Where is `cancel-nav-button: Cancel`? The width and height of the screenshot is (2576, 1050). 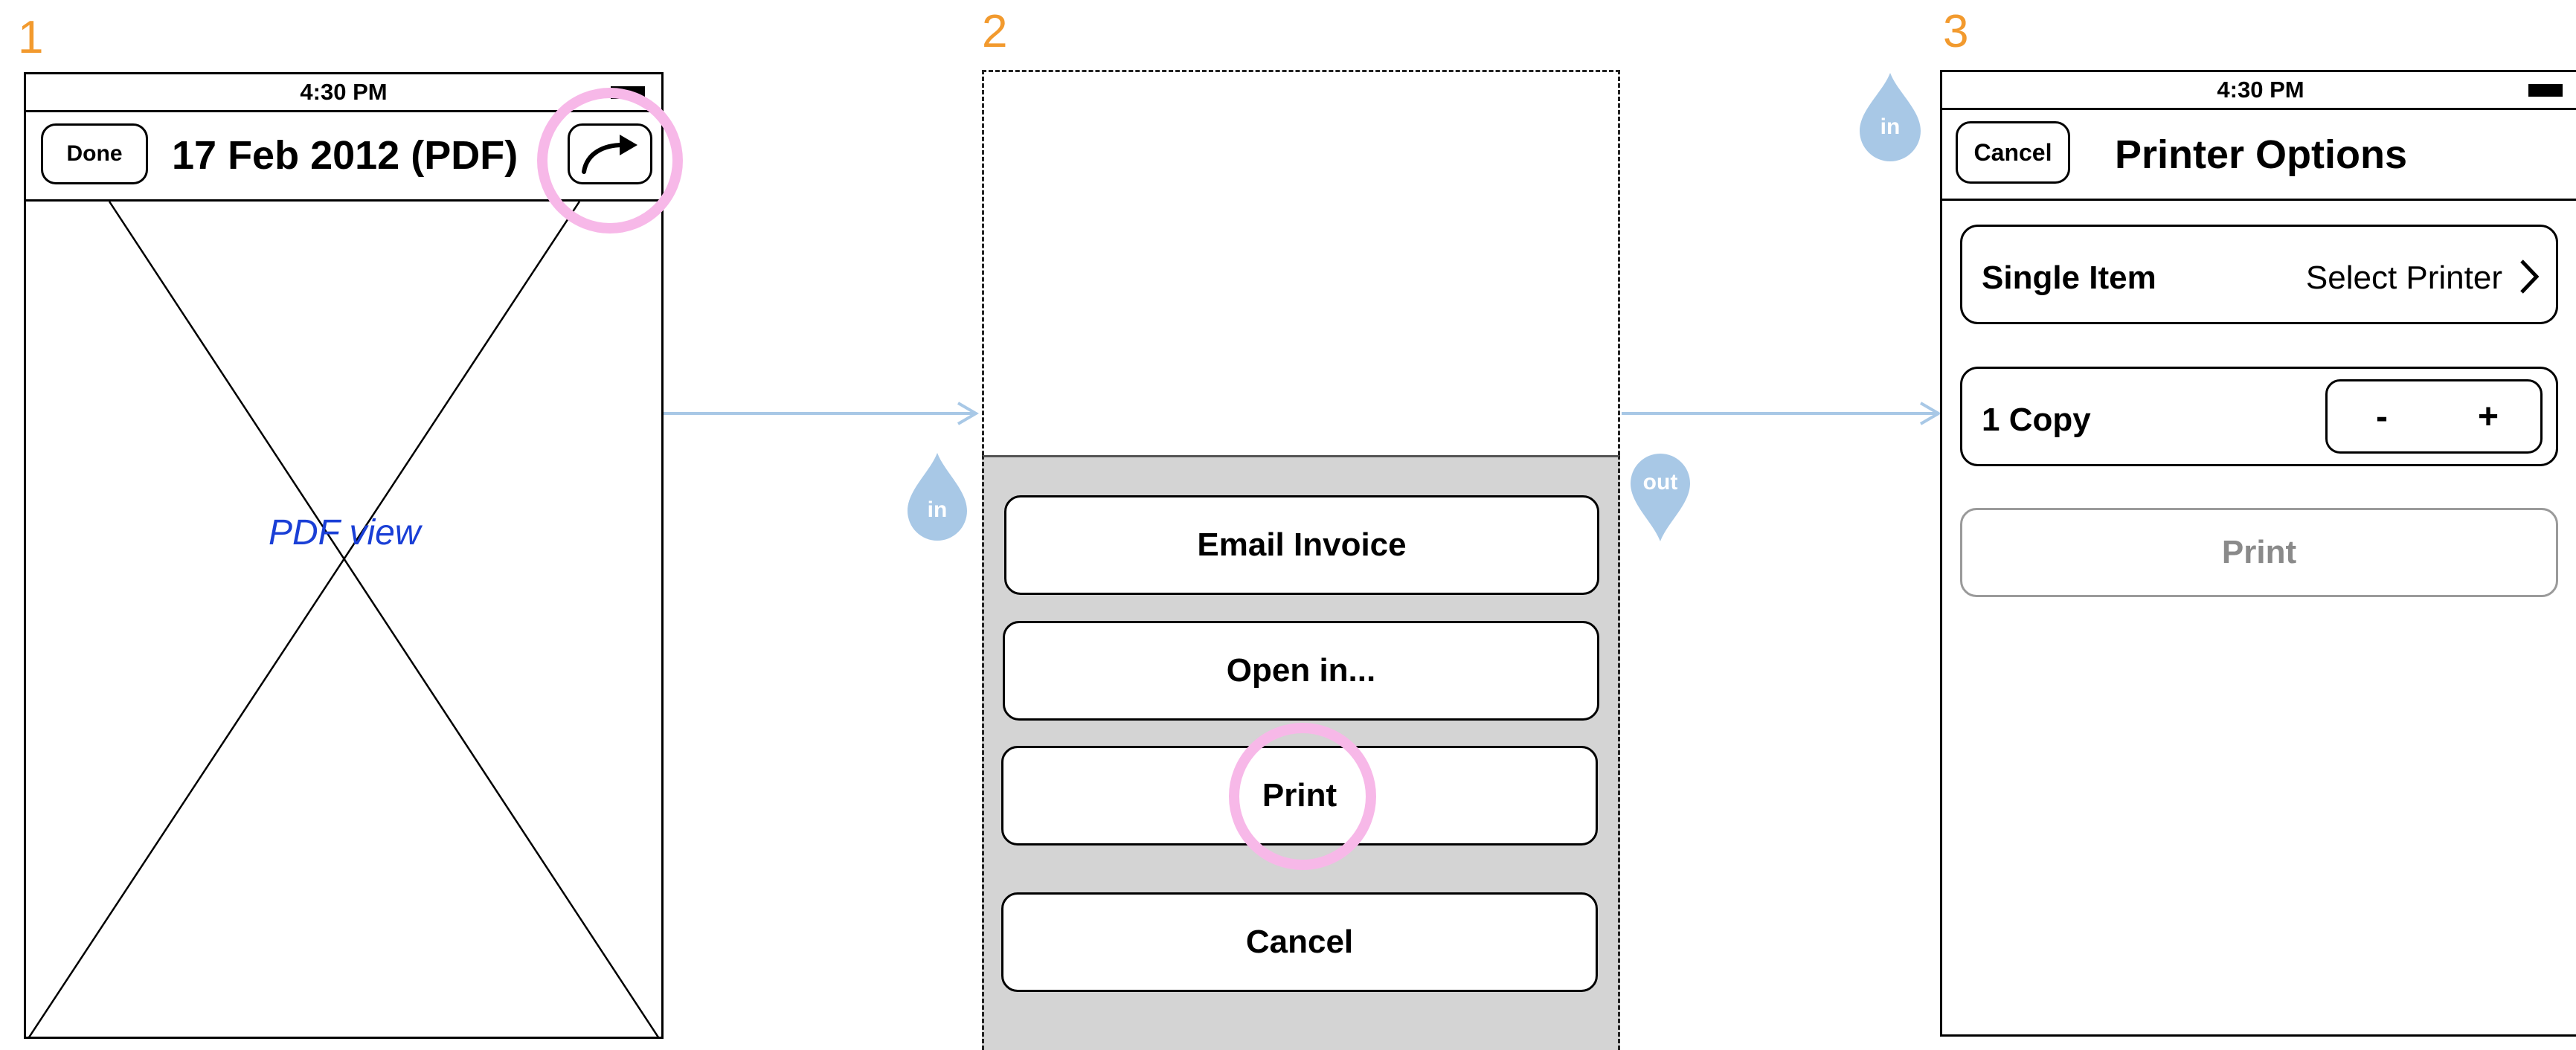
cancel-nav-button: Cancel is located at coordinates (2013, 152).